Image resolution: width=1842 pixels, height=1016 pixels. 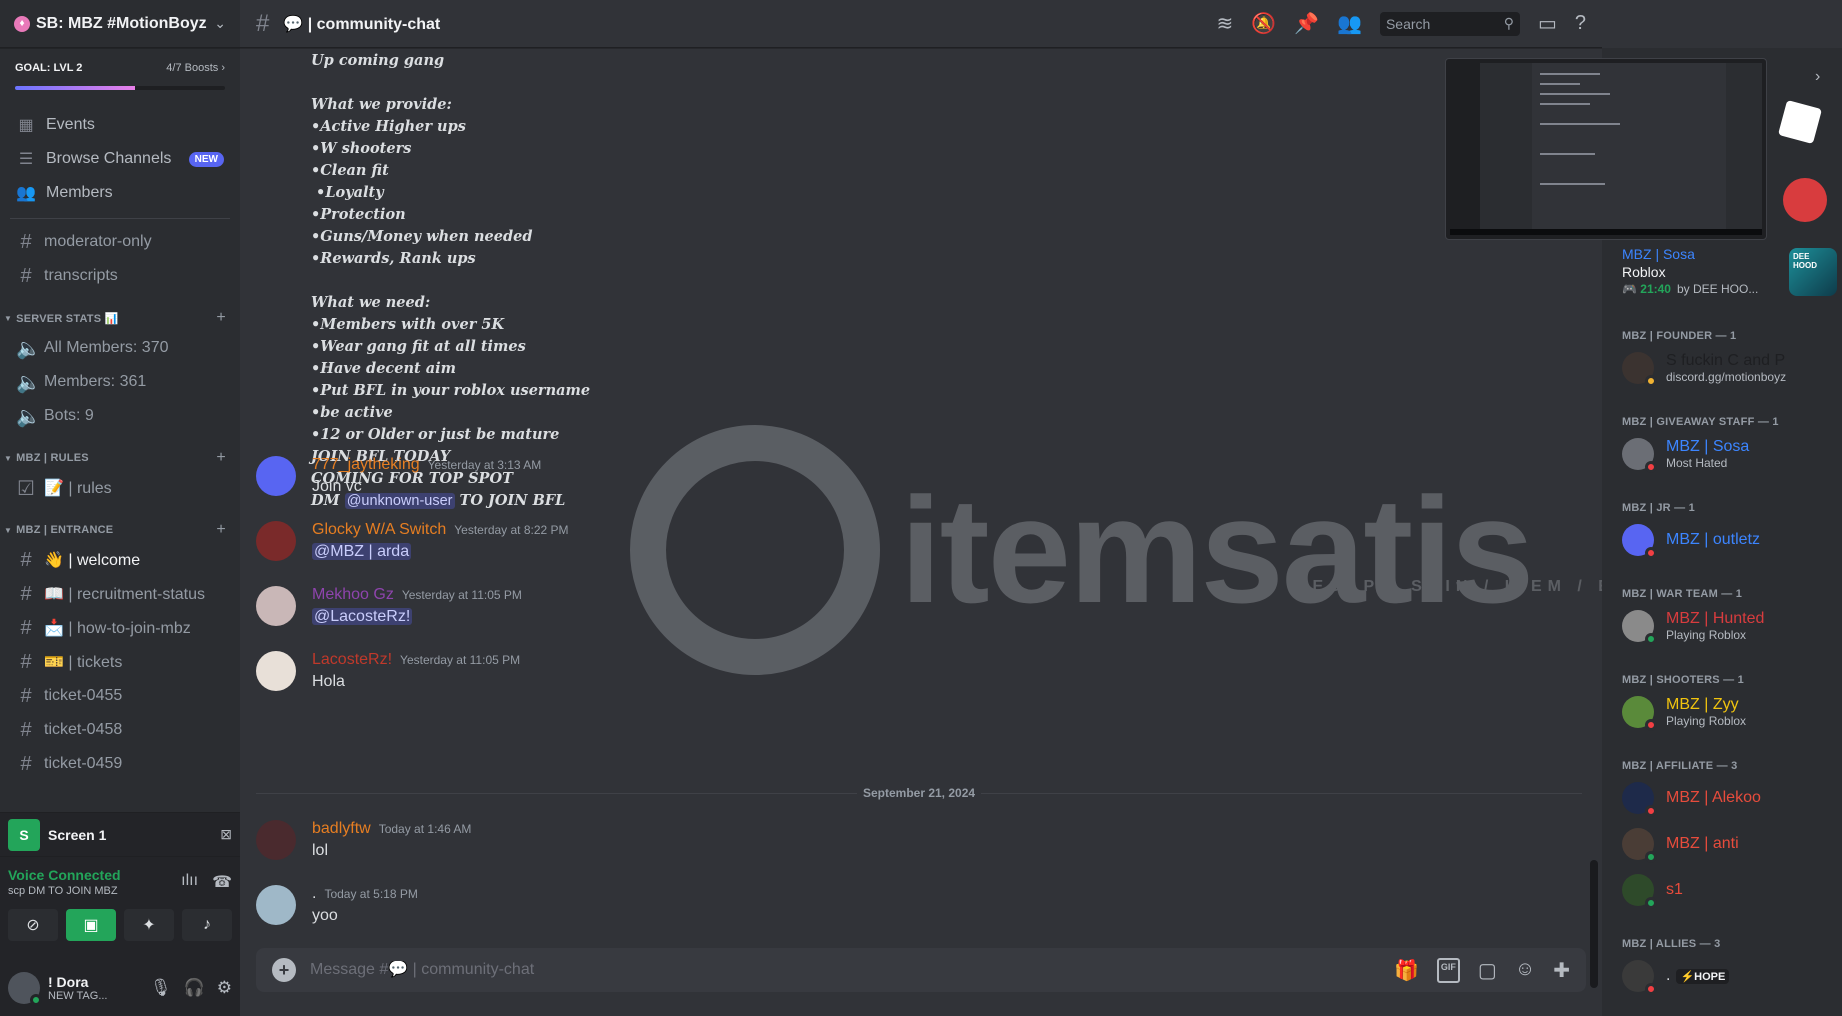 I want to click on stream-preview, so click(x=1606, y=149).